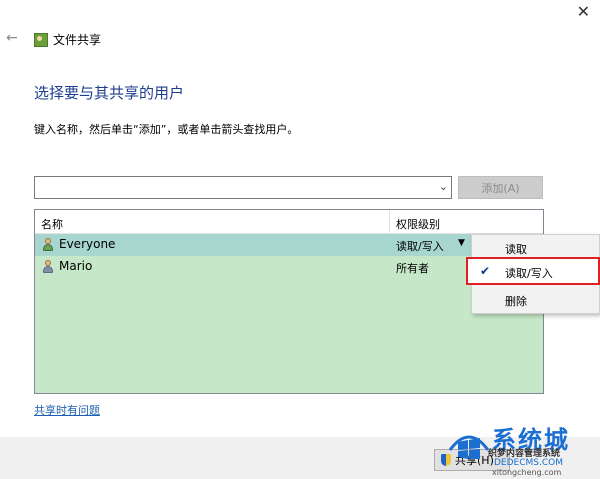  I want to click on window-title: 文件共享, so click(77, 40).